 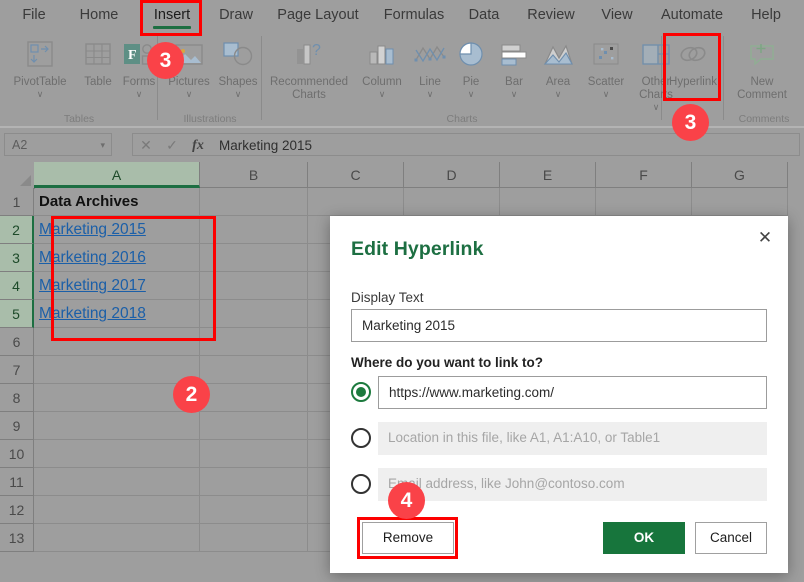 I want to click on chevron-down-icon: ▾, so click(x=102, y=145).